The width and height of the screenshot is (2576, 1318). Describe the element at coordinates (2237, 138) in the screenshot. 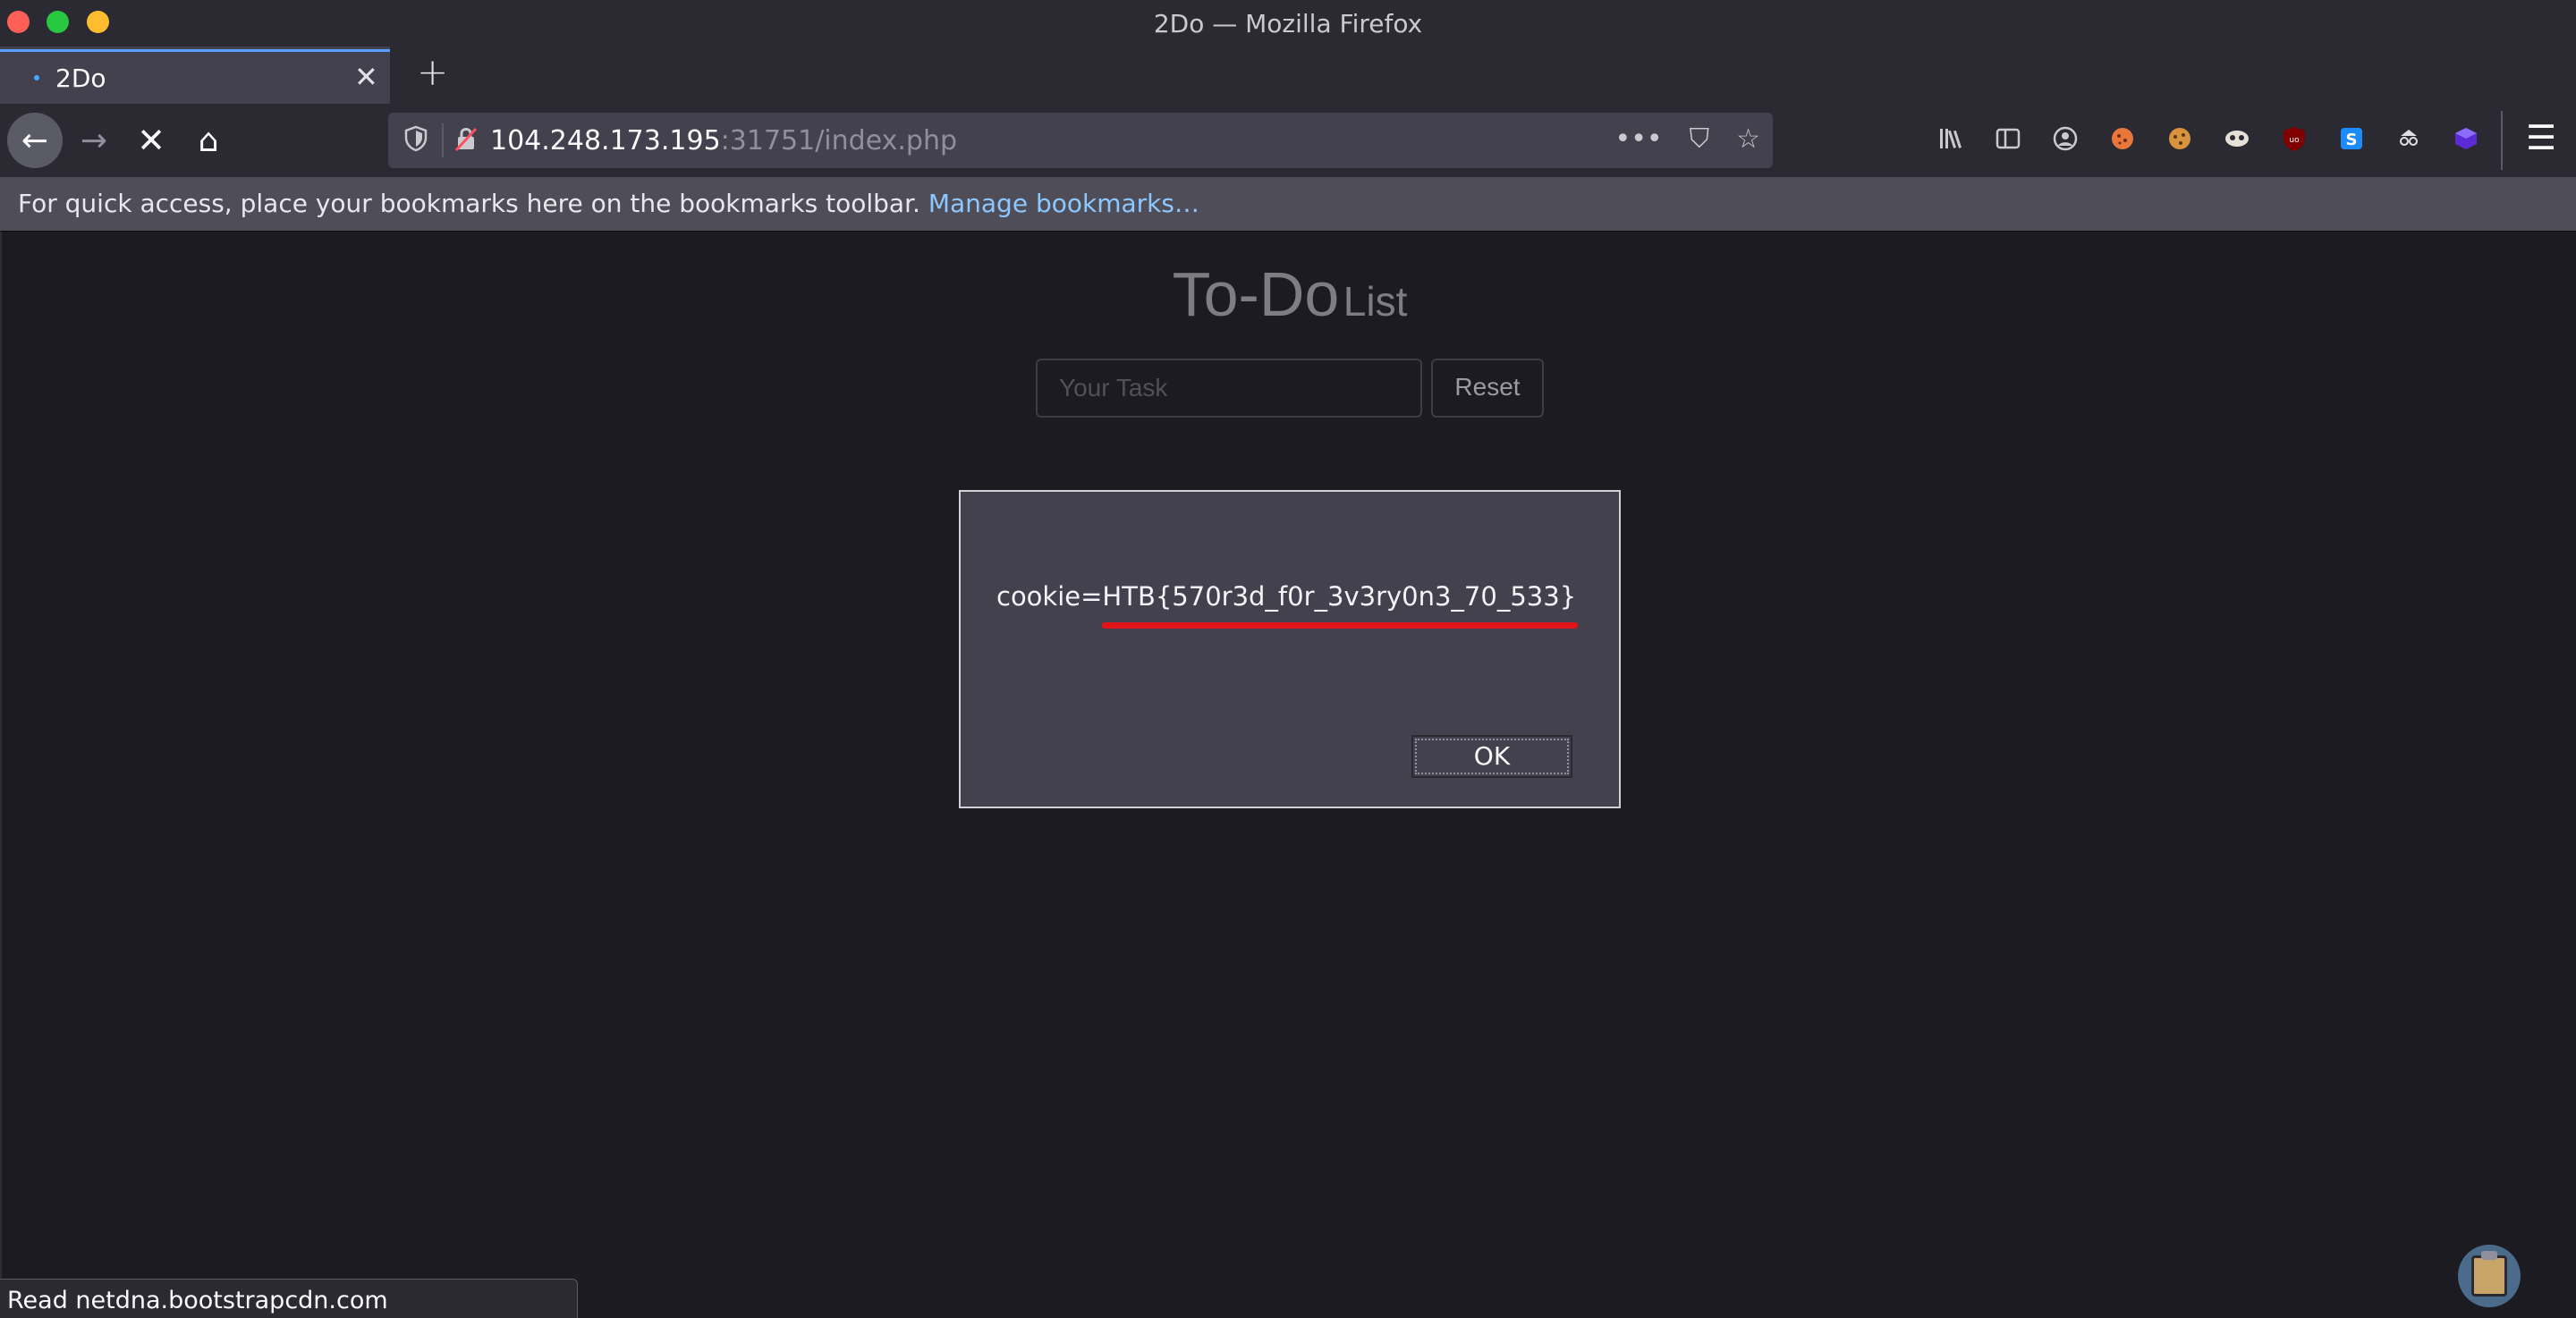

I see `ext-mask-icon` at that location.